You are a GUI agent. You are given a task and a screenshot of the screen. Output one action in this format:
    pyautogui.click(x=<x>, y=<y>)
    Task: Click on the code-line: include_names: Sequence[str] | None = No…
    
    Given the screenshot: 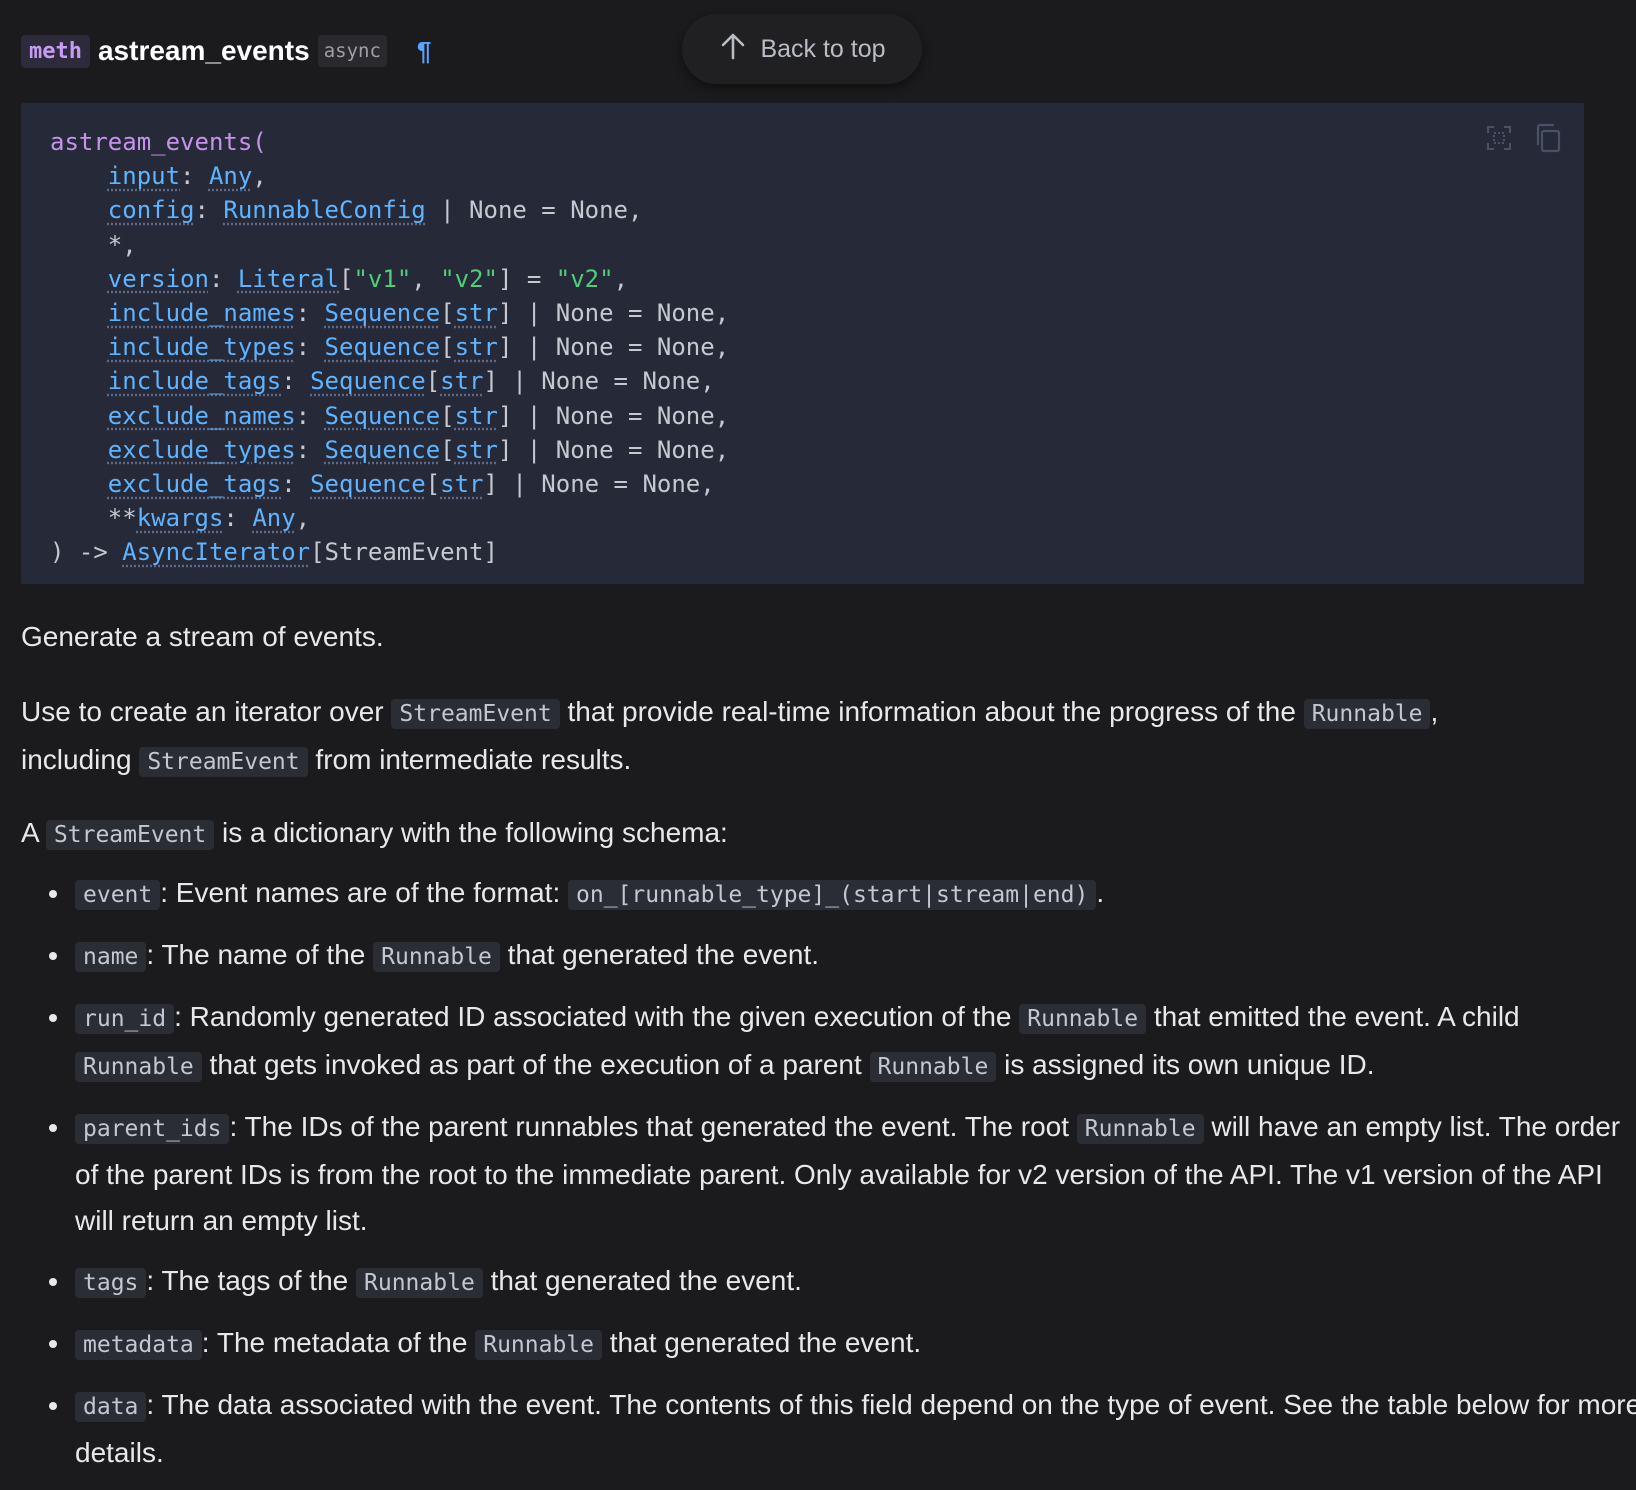 What is the action you would take?
    pyautogui.click(x=817, y=313)
    